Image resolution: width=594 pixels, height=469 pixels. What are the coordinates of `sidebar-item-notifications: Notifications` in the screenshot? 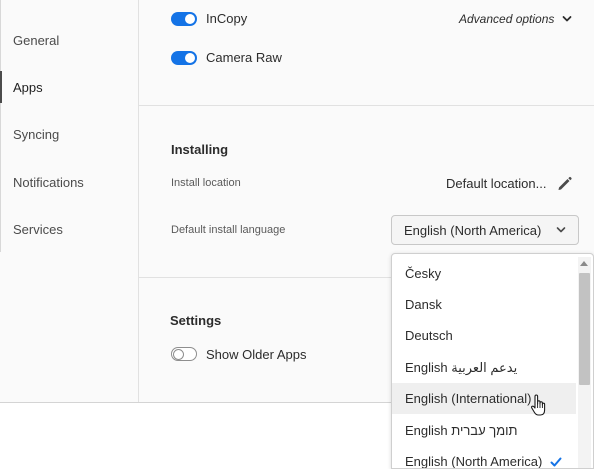 It's located at (69, 182).